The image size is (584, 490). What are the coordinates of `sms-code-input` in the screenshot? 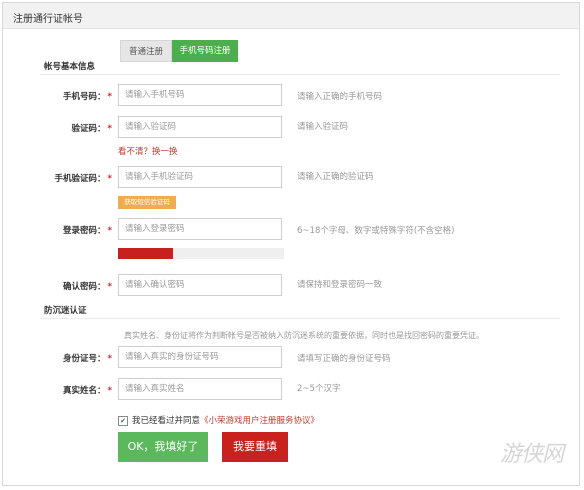 It's located at (200, 177).